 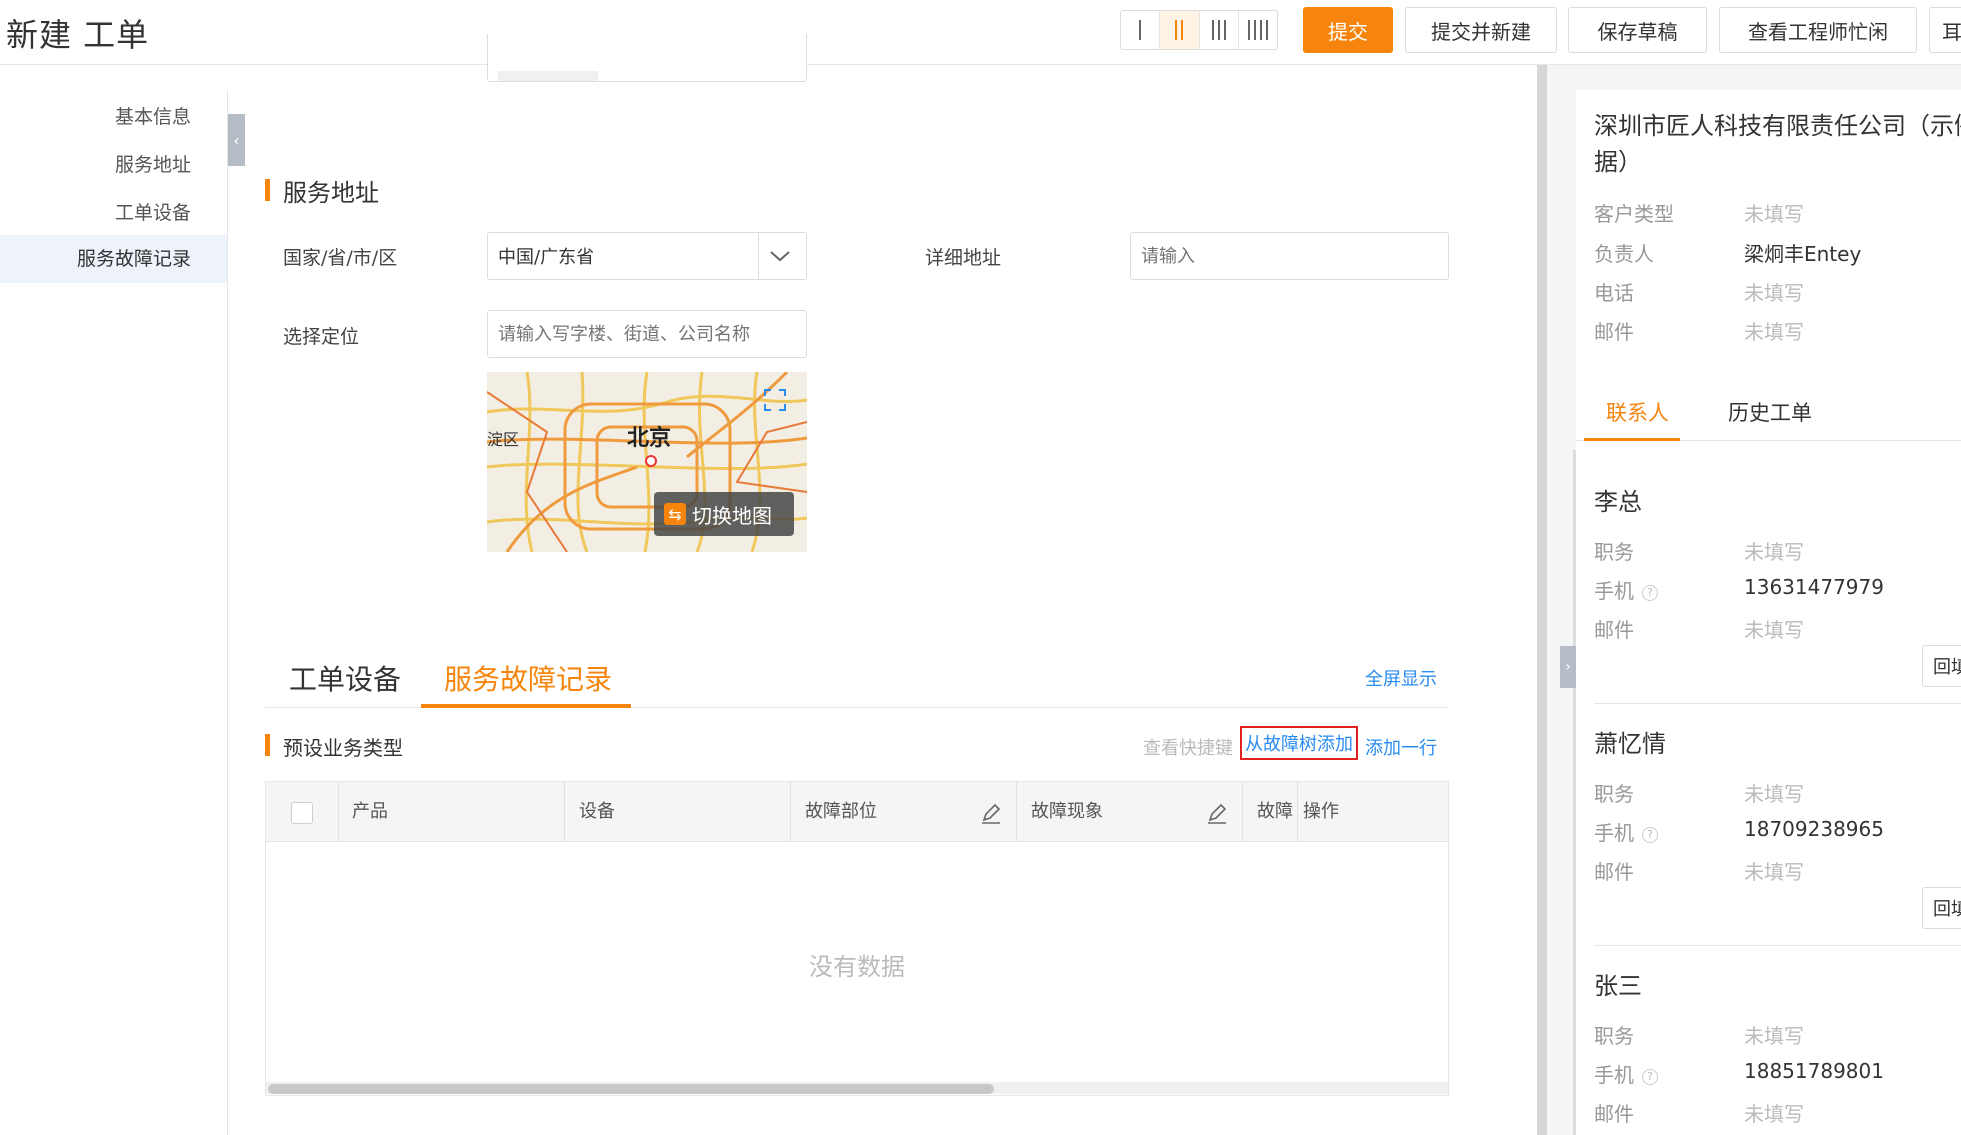 What do you see at coordinates (113, 259) in the screenshot?
I see `nav-item-service-fault-record: 服务故障记录` at bounding box center [113, 259].